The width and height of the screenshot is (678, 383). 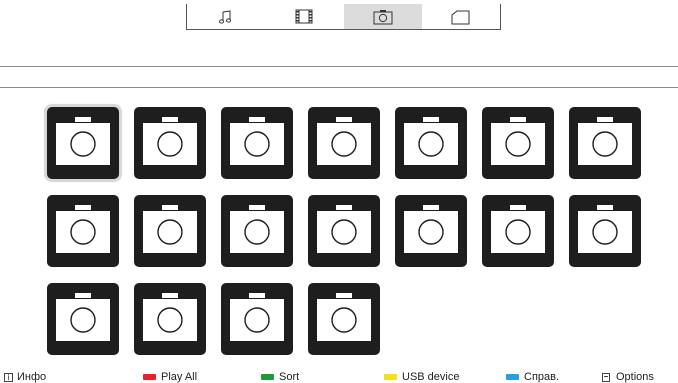 I want to click on legend-options: Options, so click(x=628, y=377).